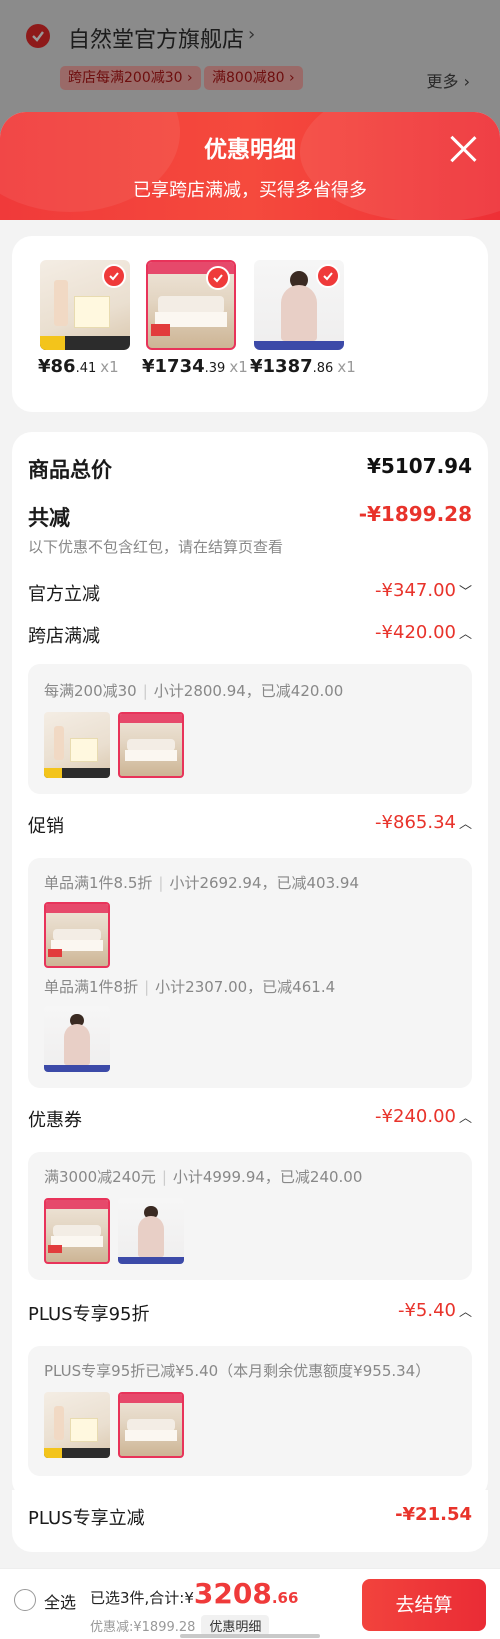 The image size is (500, 1639). I want to click on sheet-header: 优惠明细 已享跨店满减，买得多省得多, so click(250, 166).